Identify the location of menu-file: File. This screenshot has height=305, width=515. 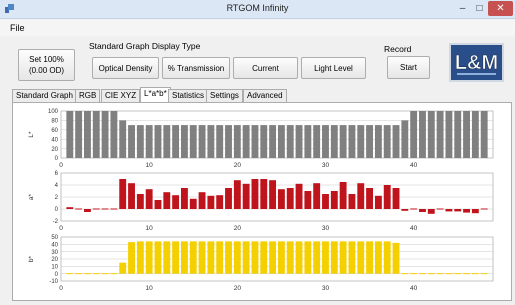
(17, 28).